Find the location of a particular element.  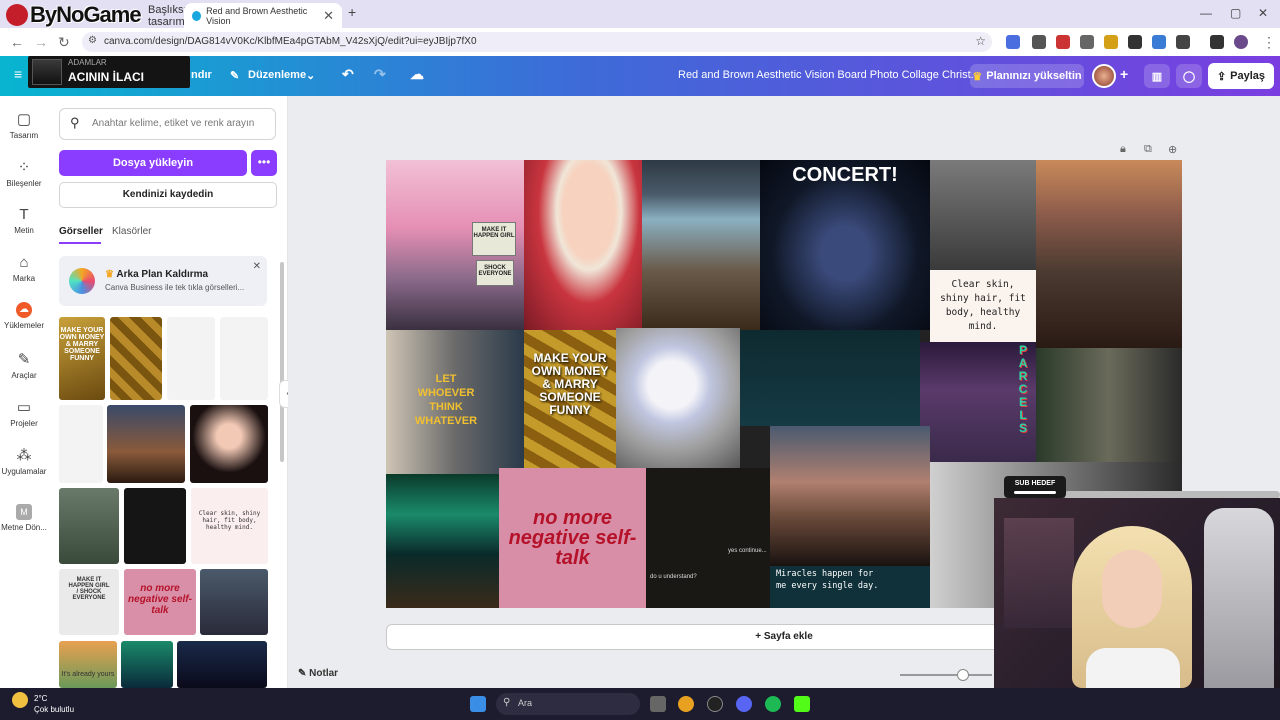

hamburger-menu-icon: ≡ is located at coordinates (18, 74).